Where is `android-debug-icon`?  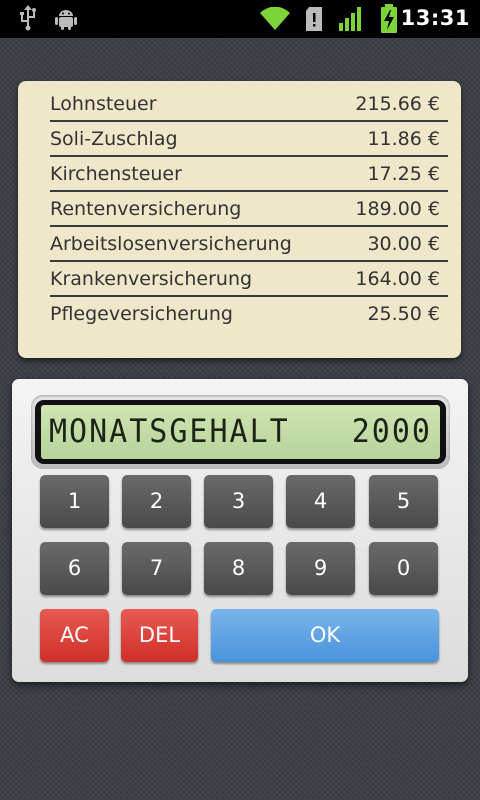 android-debug-icon is located at coordinates (66, 20).